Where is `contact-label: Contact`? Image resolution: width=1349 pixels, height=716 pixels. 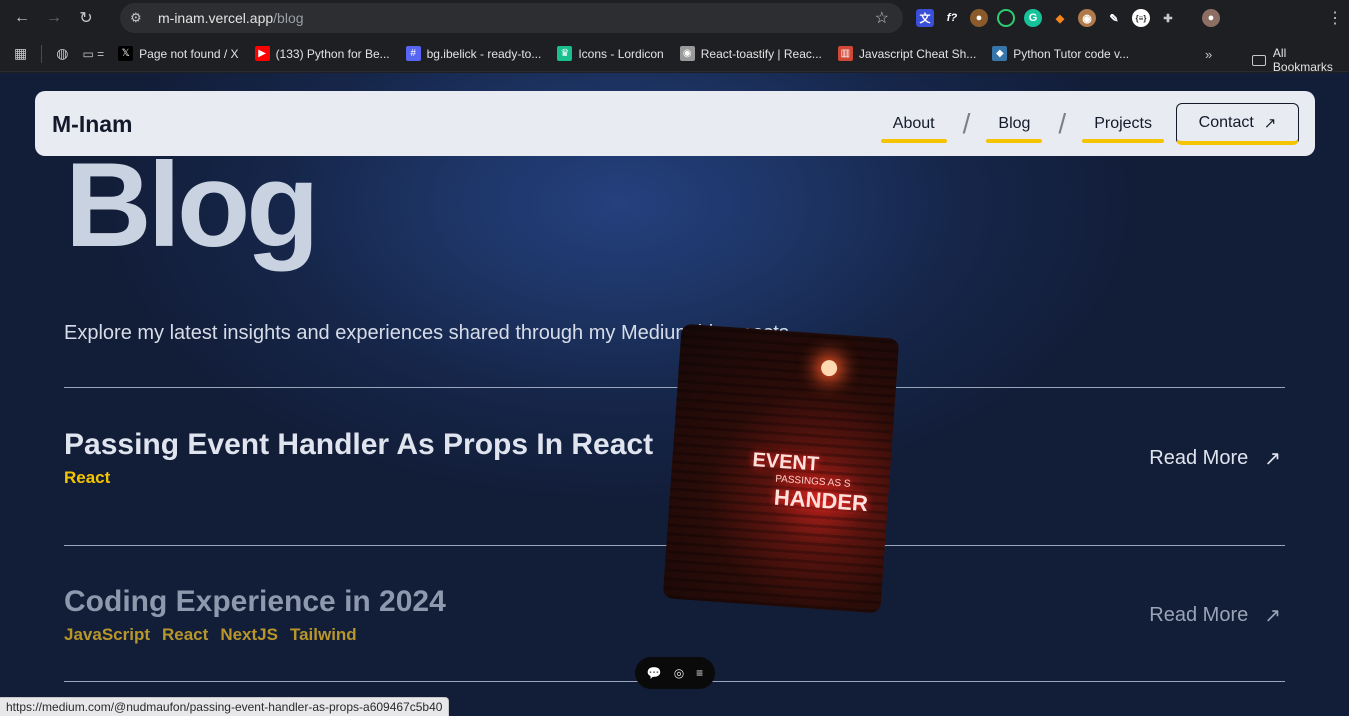 contact-label: Contact is located at coordinates (1226, 122).